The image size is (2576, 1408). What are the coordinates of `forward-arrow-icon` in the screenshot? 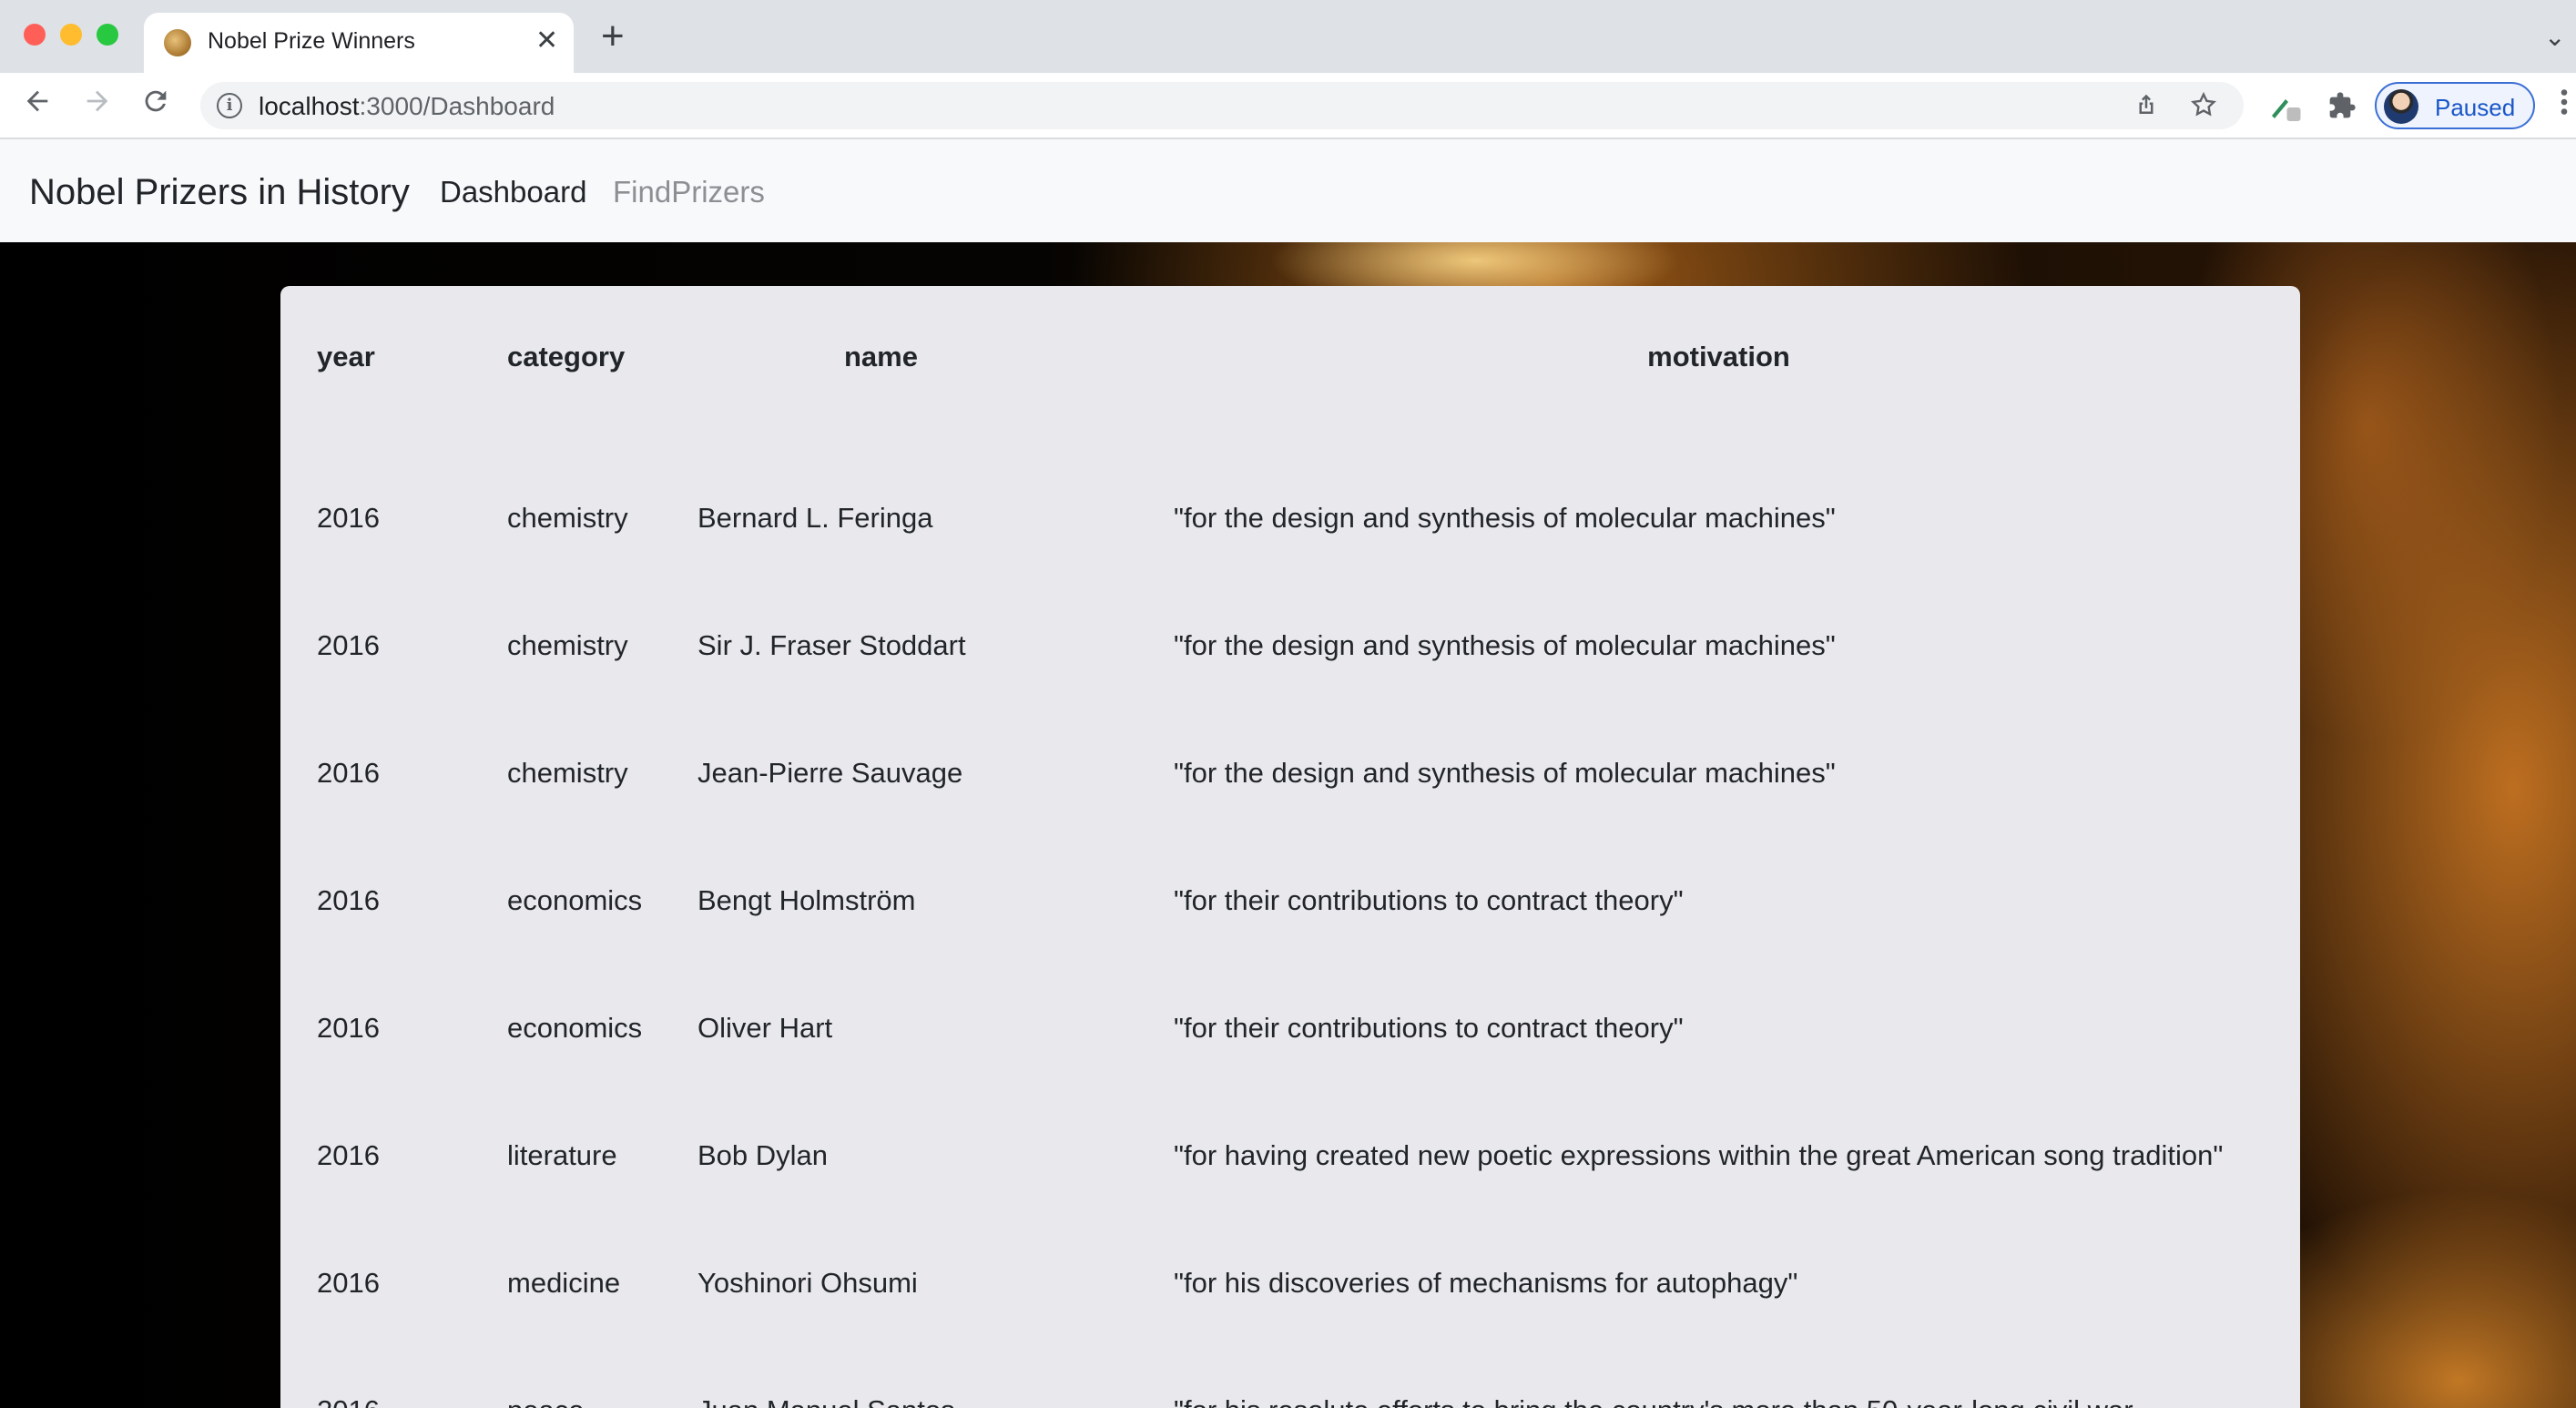 It's located at (97, 105).